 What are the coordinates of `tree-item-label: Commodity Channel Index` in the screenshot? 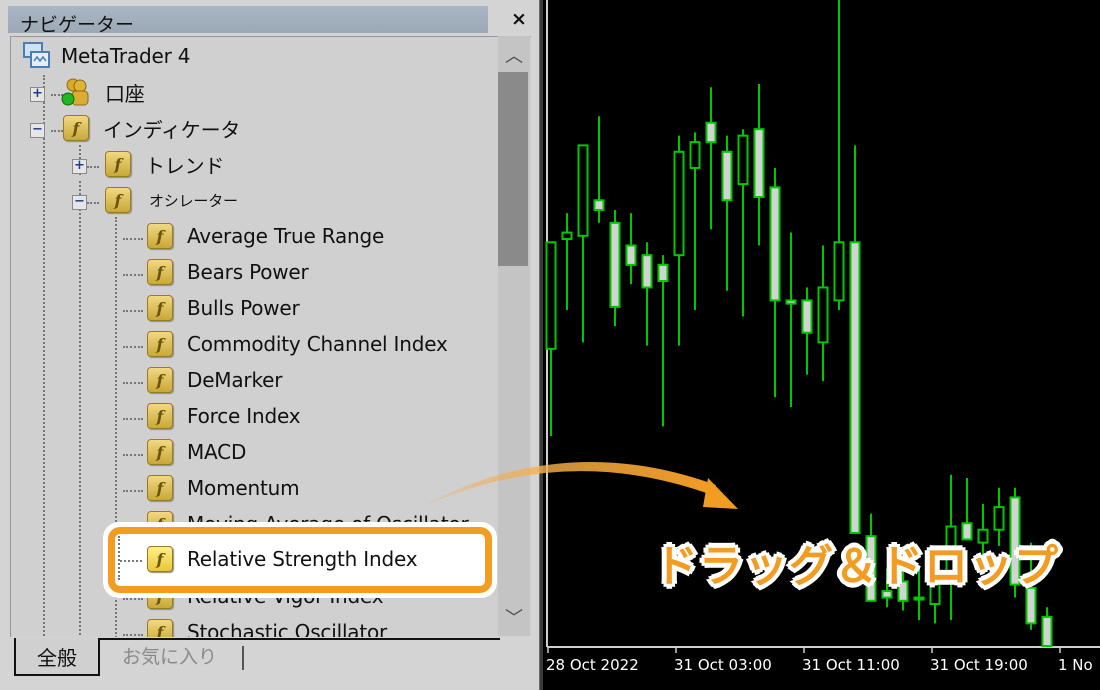 It's located at (317, 344).